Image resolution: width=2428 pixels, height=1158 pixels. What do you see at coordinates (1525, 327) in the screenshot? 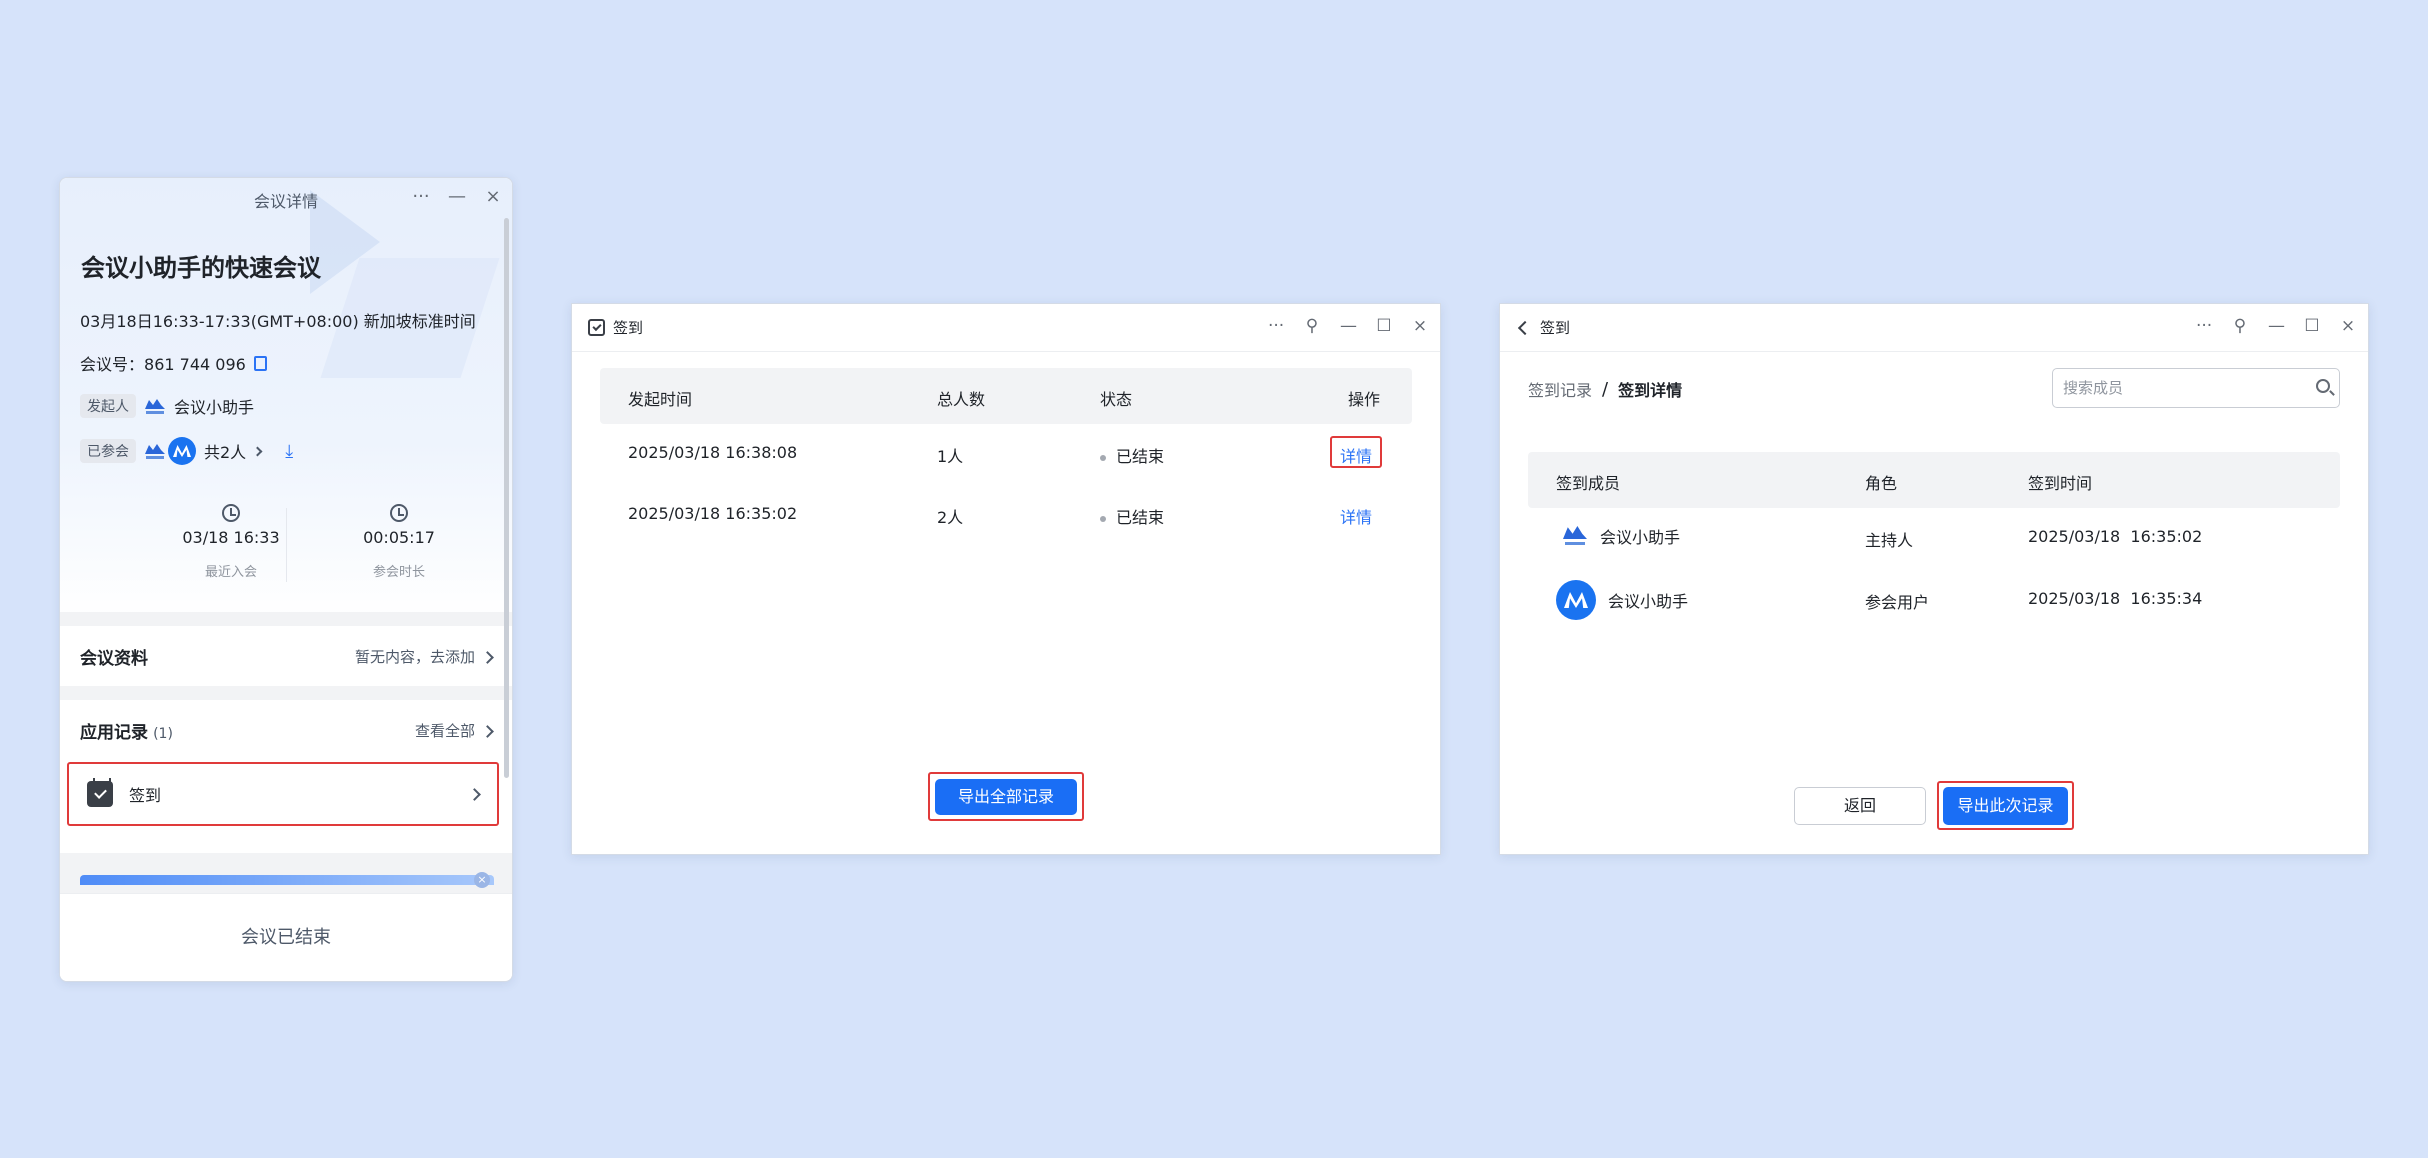
I see `back-arrow-icon` at bounding box center [1525, 327].